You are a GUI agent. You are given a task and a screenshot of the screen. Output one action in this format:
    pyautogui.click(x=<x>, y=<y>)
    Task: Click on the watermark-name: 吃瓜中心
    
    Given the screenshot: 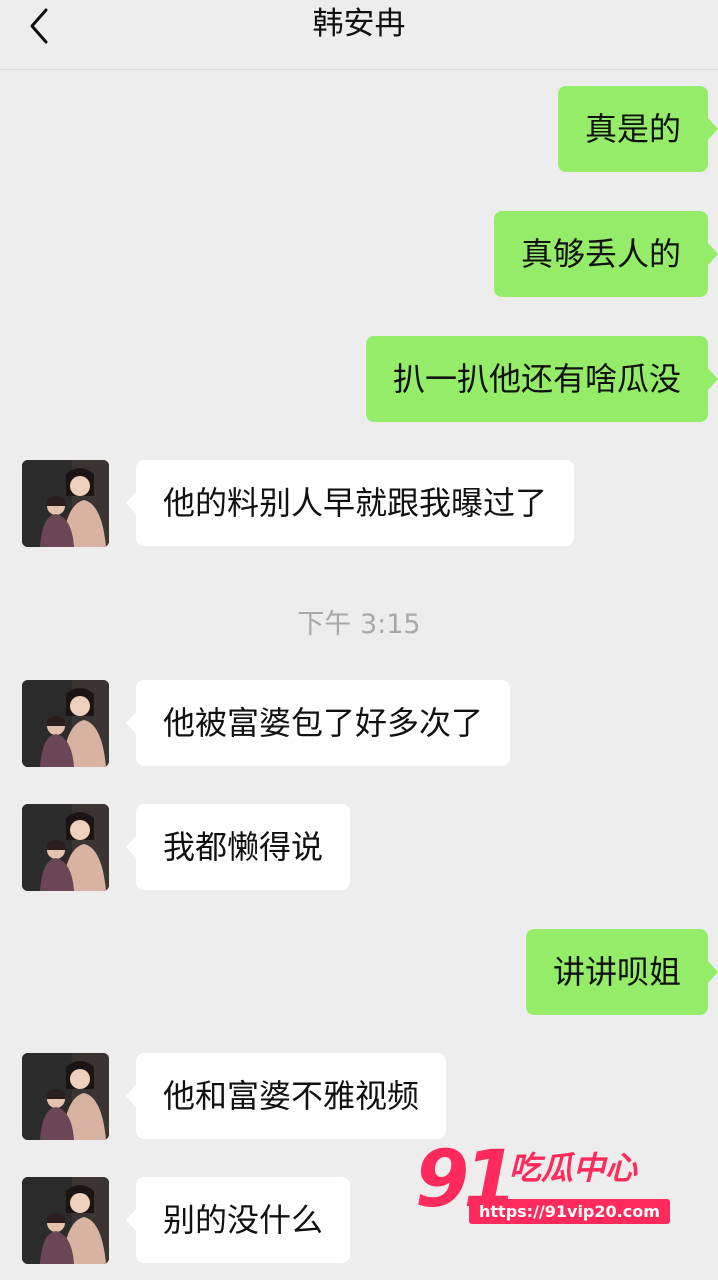 What is the action you would take?
    pyautogui.click(x=573, y=1168)
    